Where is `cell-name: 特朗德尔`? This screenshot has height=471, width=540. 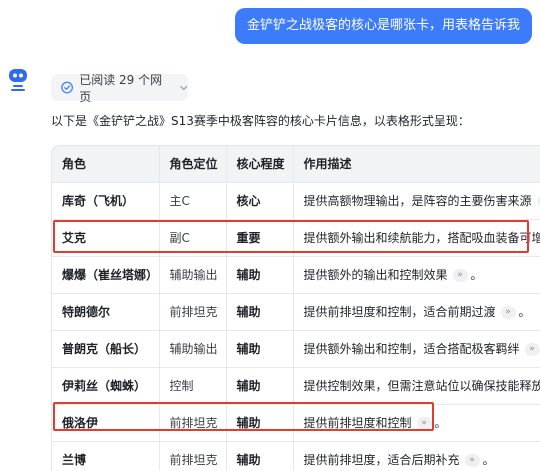 cell-name: 特朗德尔 is located at coordinates (106, 312).